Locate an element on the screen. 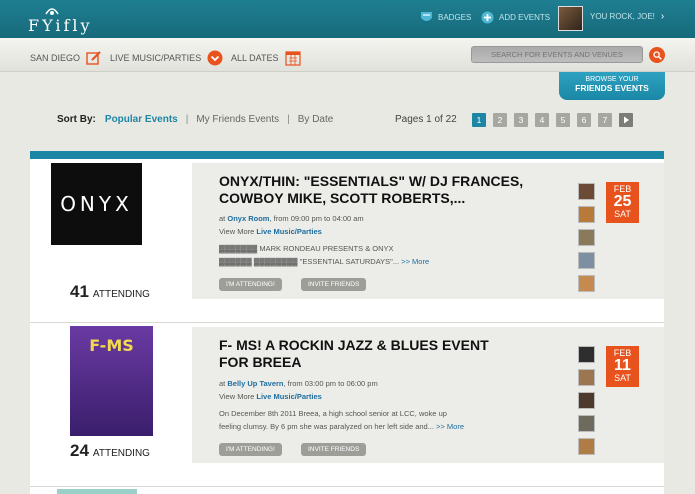 The height and width of the screenshot is (494, 695). date-filter: ALL DATES is located at coordinates (266, 58).